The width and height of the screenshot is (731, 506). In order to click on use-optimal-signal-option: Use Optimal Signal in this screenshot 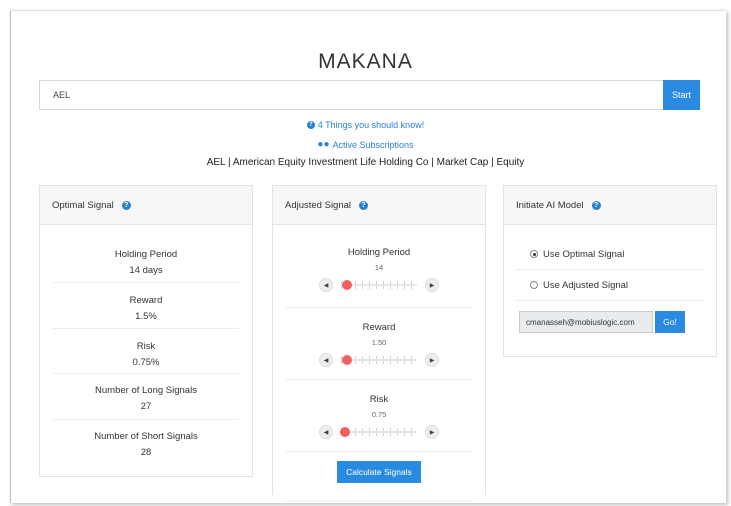, I will do `click(610, 254)`.